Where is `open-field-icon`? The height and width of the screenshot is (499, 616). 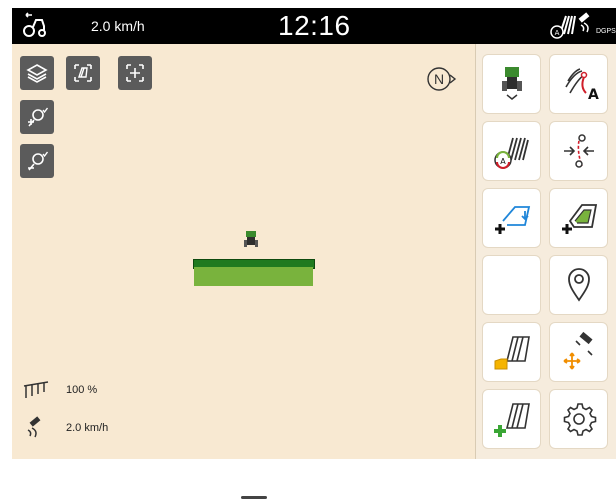 open-field-icon is located at coordinates (512, 353).